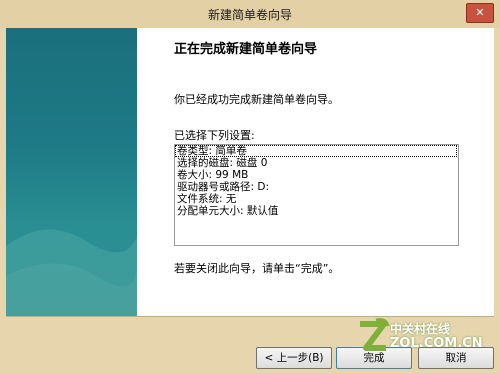 The width and height of the screenshot is (500, 373). I want to click on list-item: 选择的磁盘: 磁盘 0, so click(316, 163).